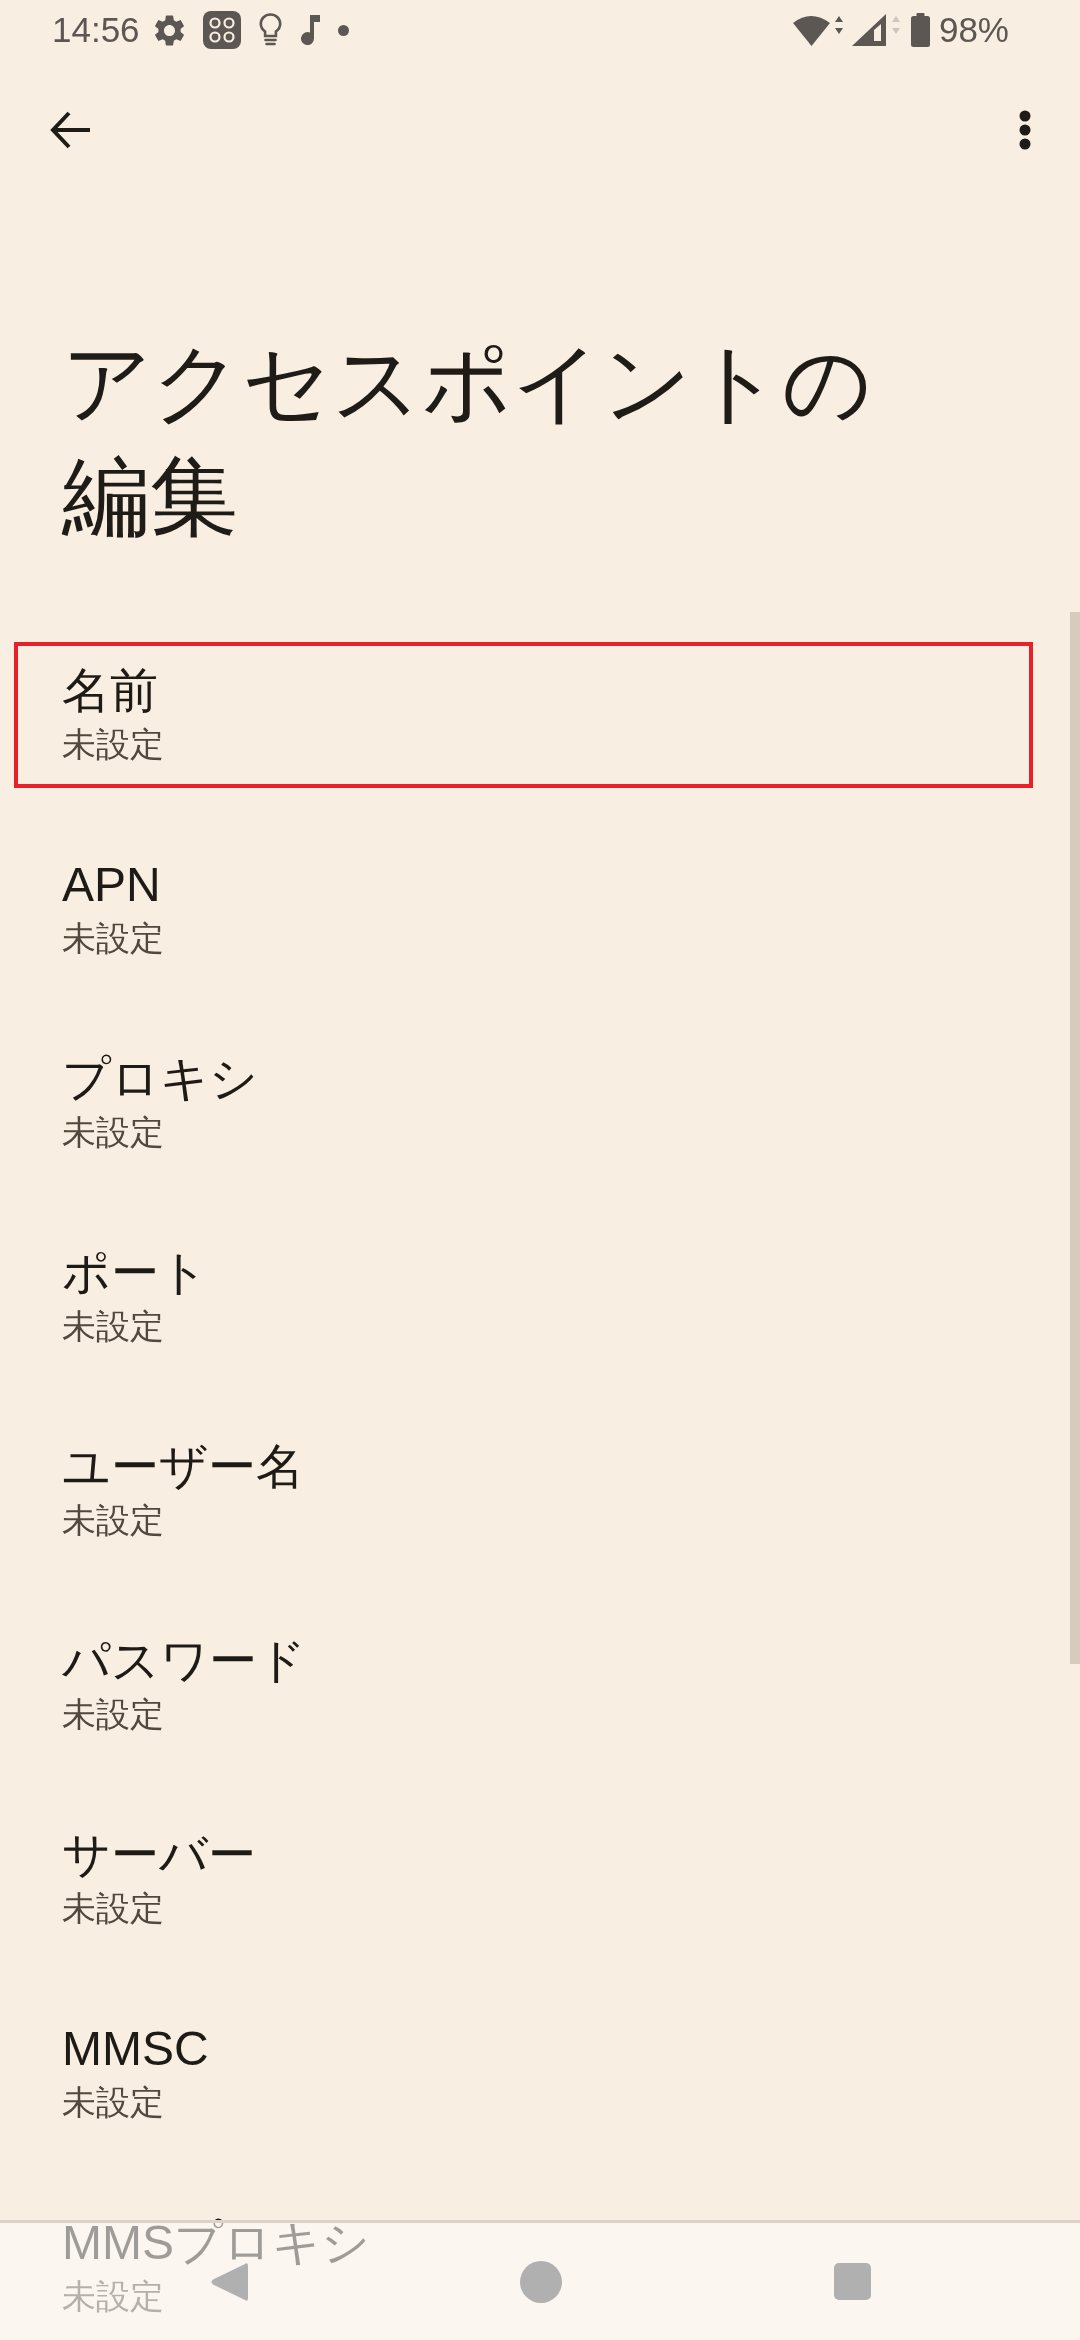  Describe the element at coordinates (184, 1661) in the screenshot. I see `preference-title: パスワード` at that location.